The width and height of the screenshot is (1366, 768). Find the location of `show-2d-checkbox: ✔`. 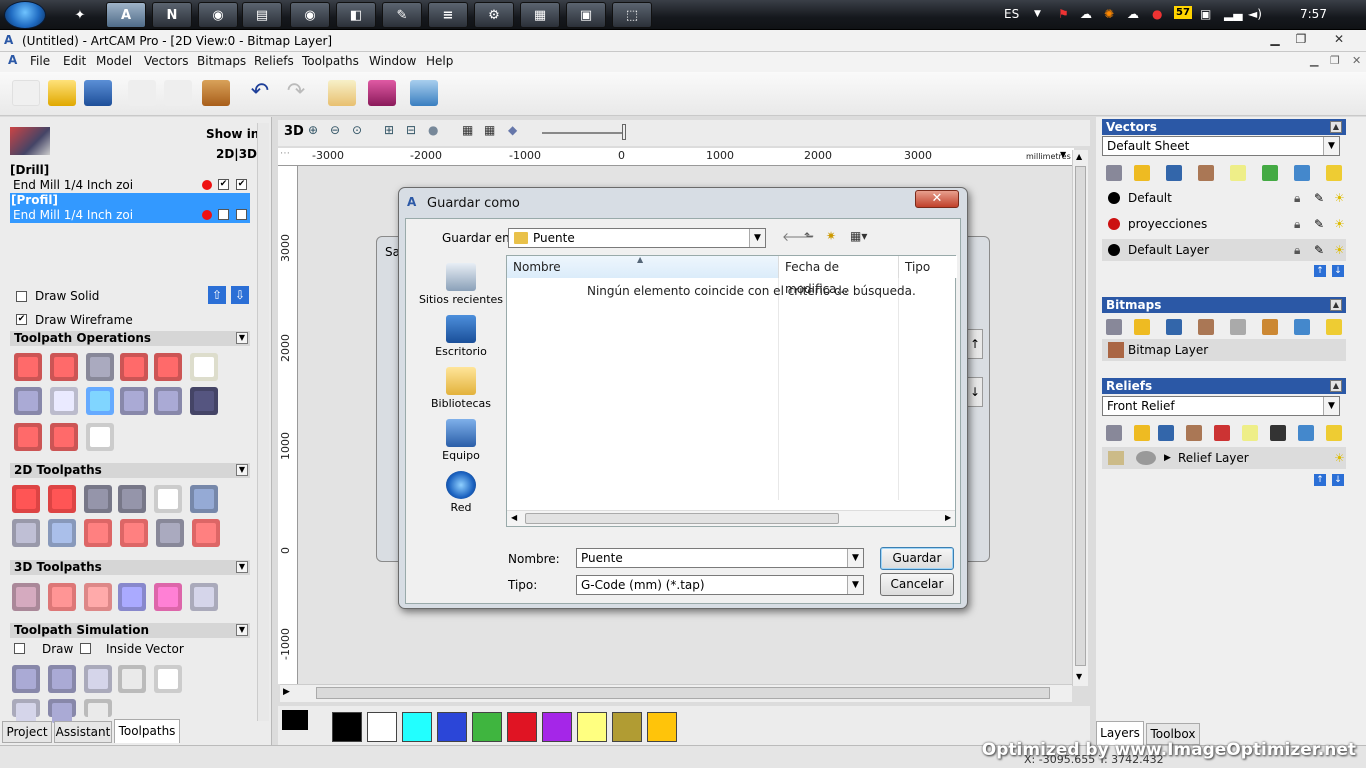

show-2d-checkbox: ✔ is located at coordinates (223, 184).